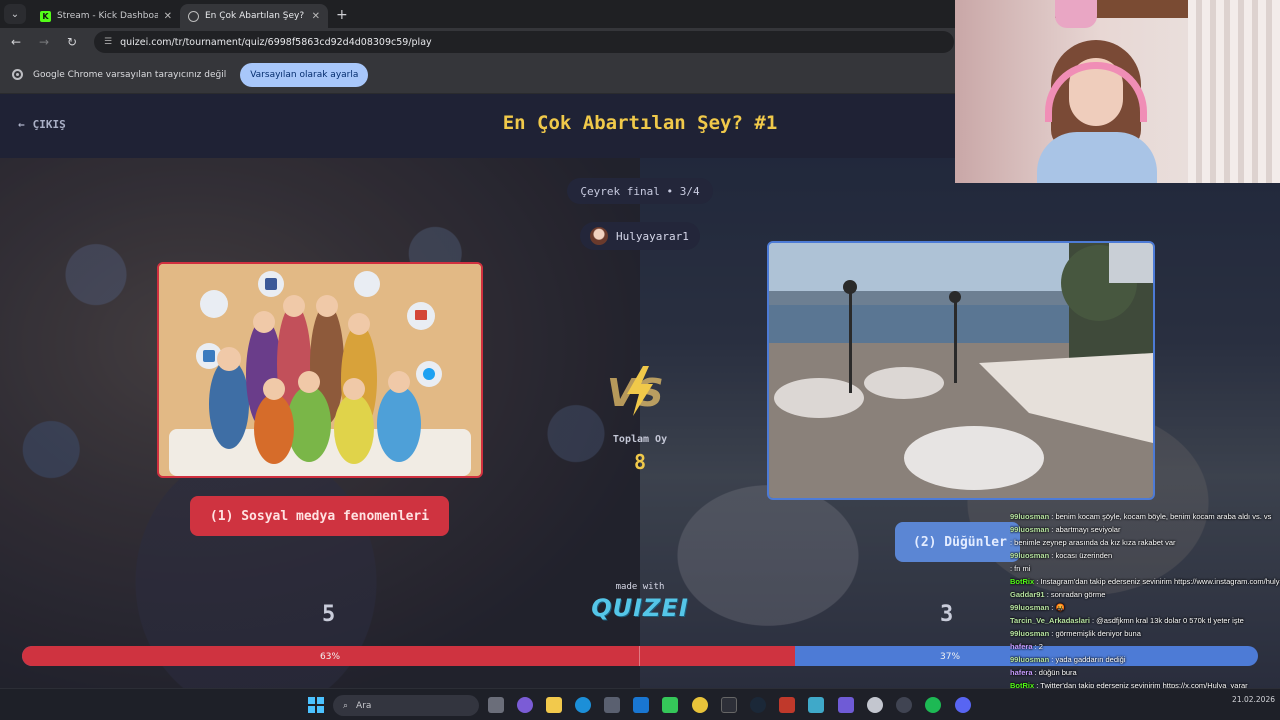 Image resolution: width=1280 pixels, height=720 pixels. I want to click on chat-message: : fn mi, so click(1145, 568).